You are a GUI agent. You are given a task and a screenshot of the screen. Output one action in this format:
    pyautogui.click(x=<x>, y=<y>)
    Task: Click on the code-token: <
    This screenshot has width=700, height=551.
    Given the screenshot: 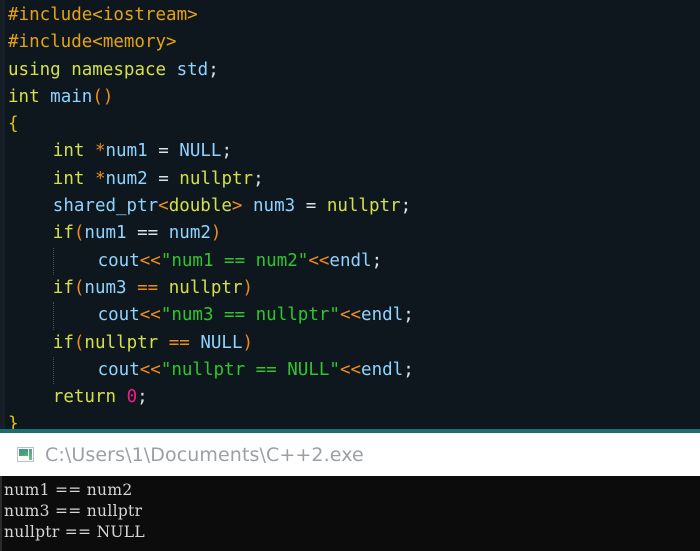 What is the action you would take?
    pyautogui.click(x=163, y=206)
    